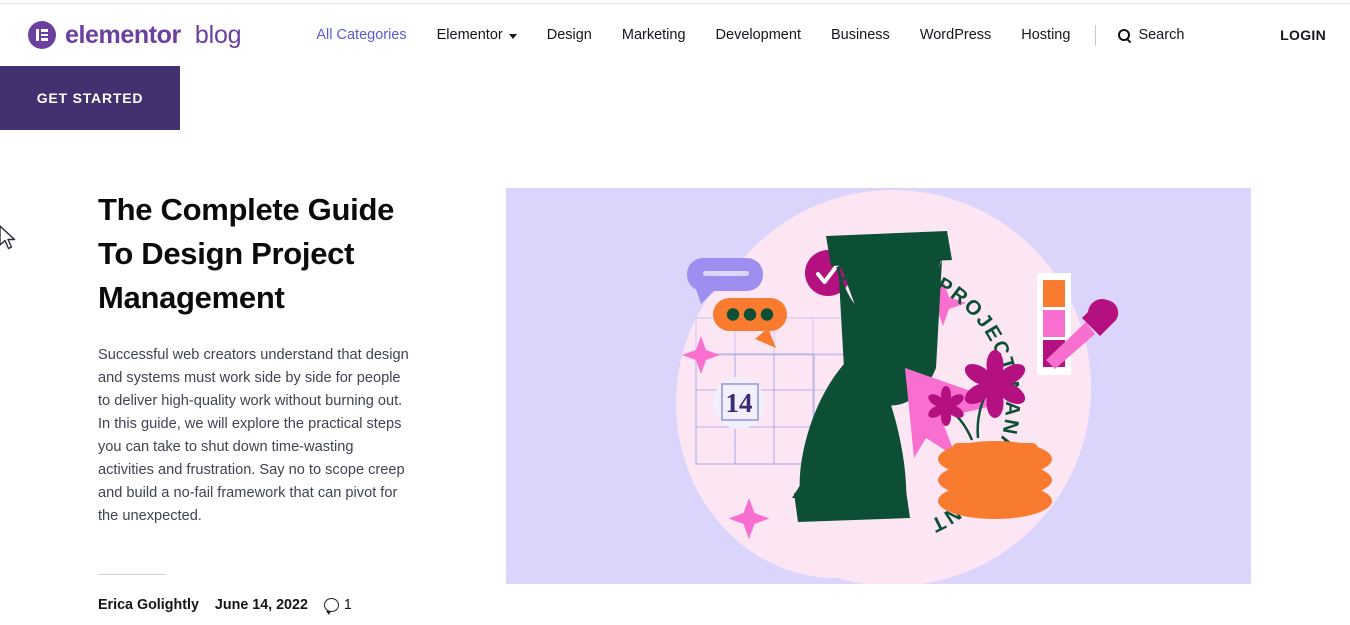 This screenshot has height=625, width=1350. What do you see at coordinates (512, 36) in the screenshot?
I see `chevron-down-icon` at bounding box center [512, 36].